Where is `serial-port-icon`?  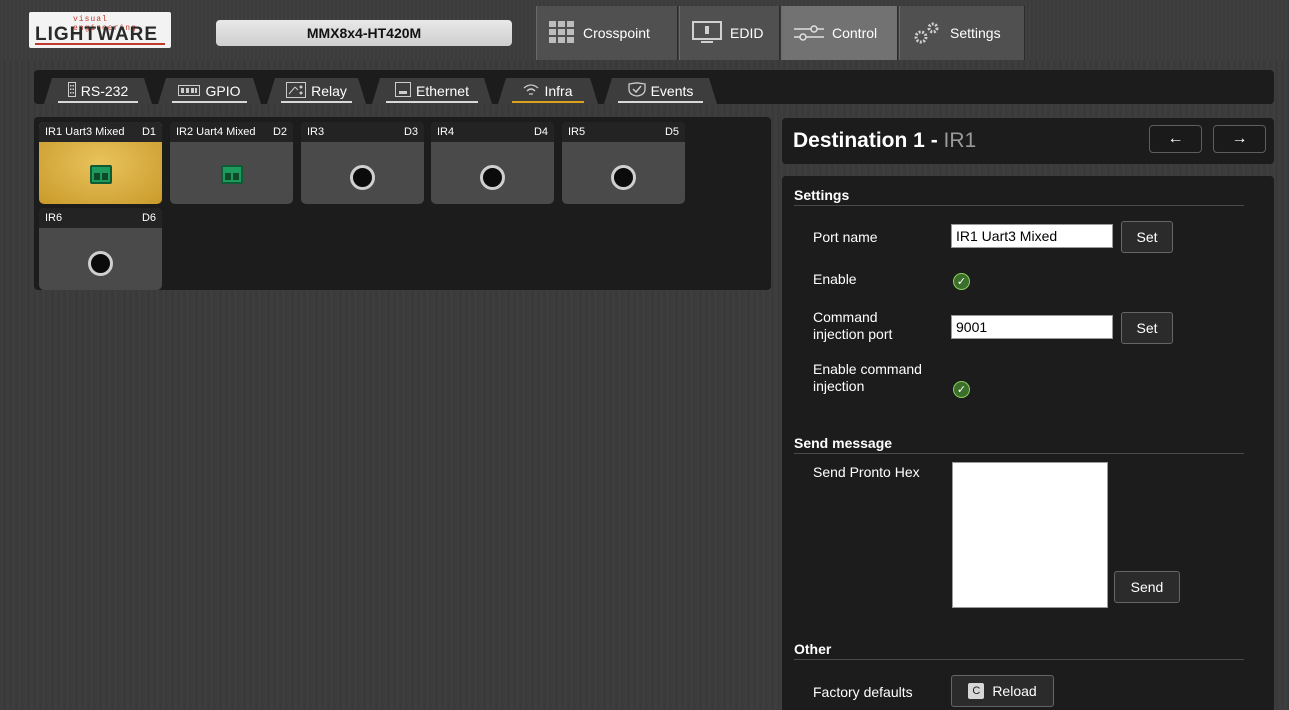
serial-port-icon is located at coordinates (72, 91).